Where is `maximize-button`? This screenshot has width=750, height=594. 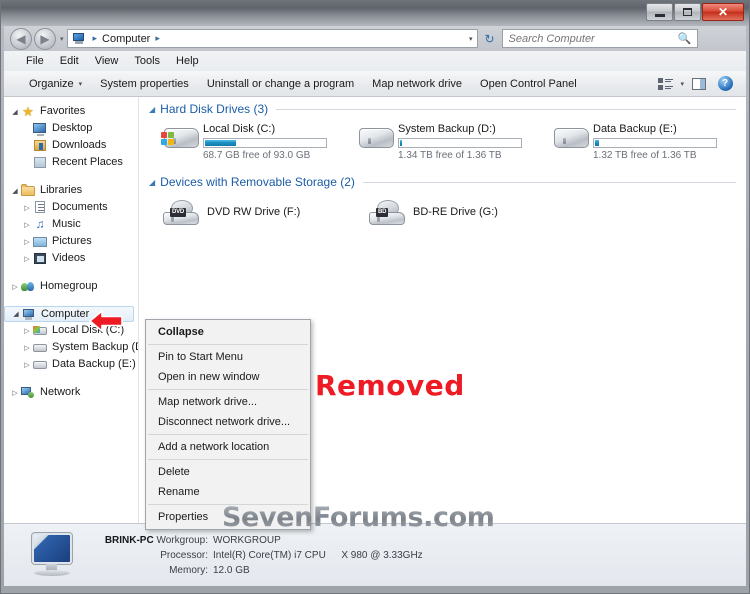
maximize-button is located at coordinates (687, 12).